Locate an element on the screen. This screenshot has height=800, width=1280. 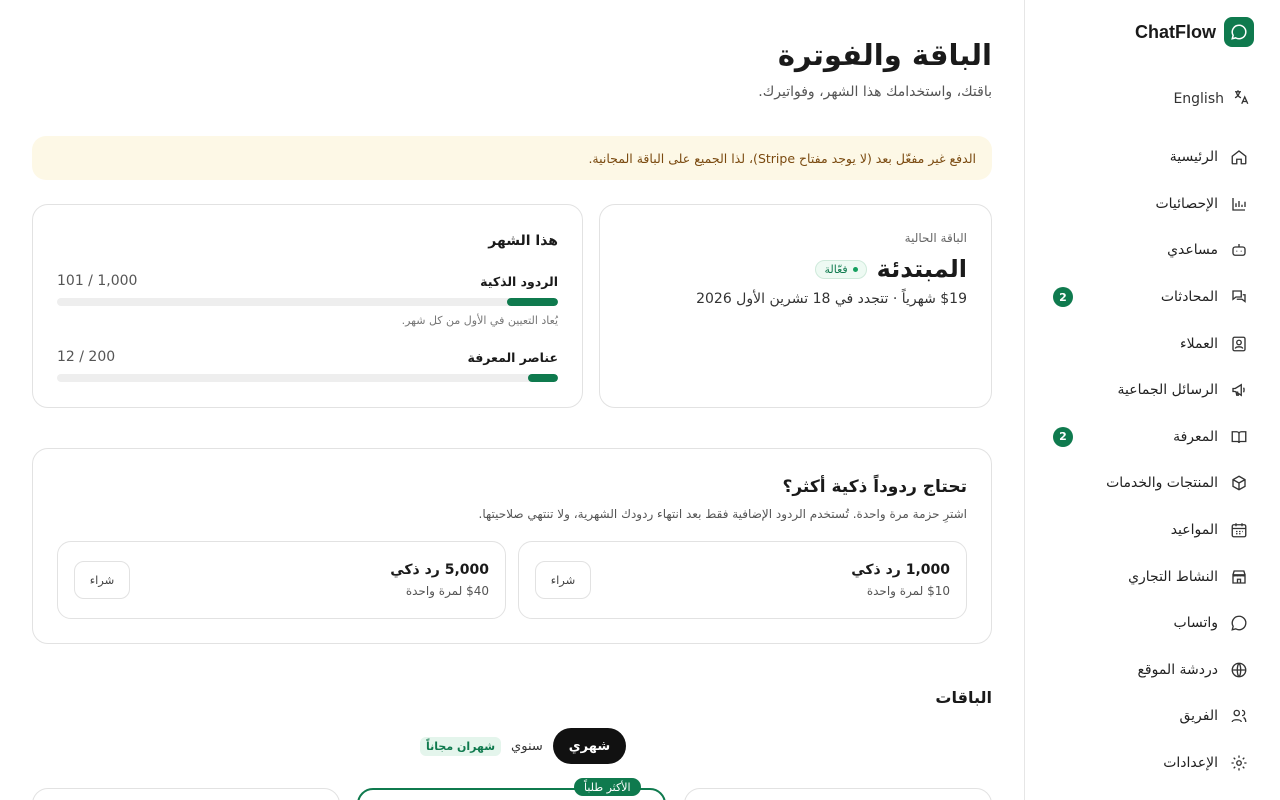
chat-bubble-icon is located at coordinates (1239, 32).